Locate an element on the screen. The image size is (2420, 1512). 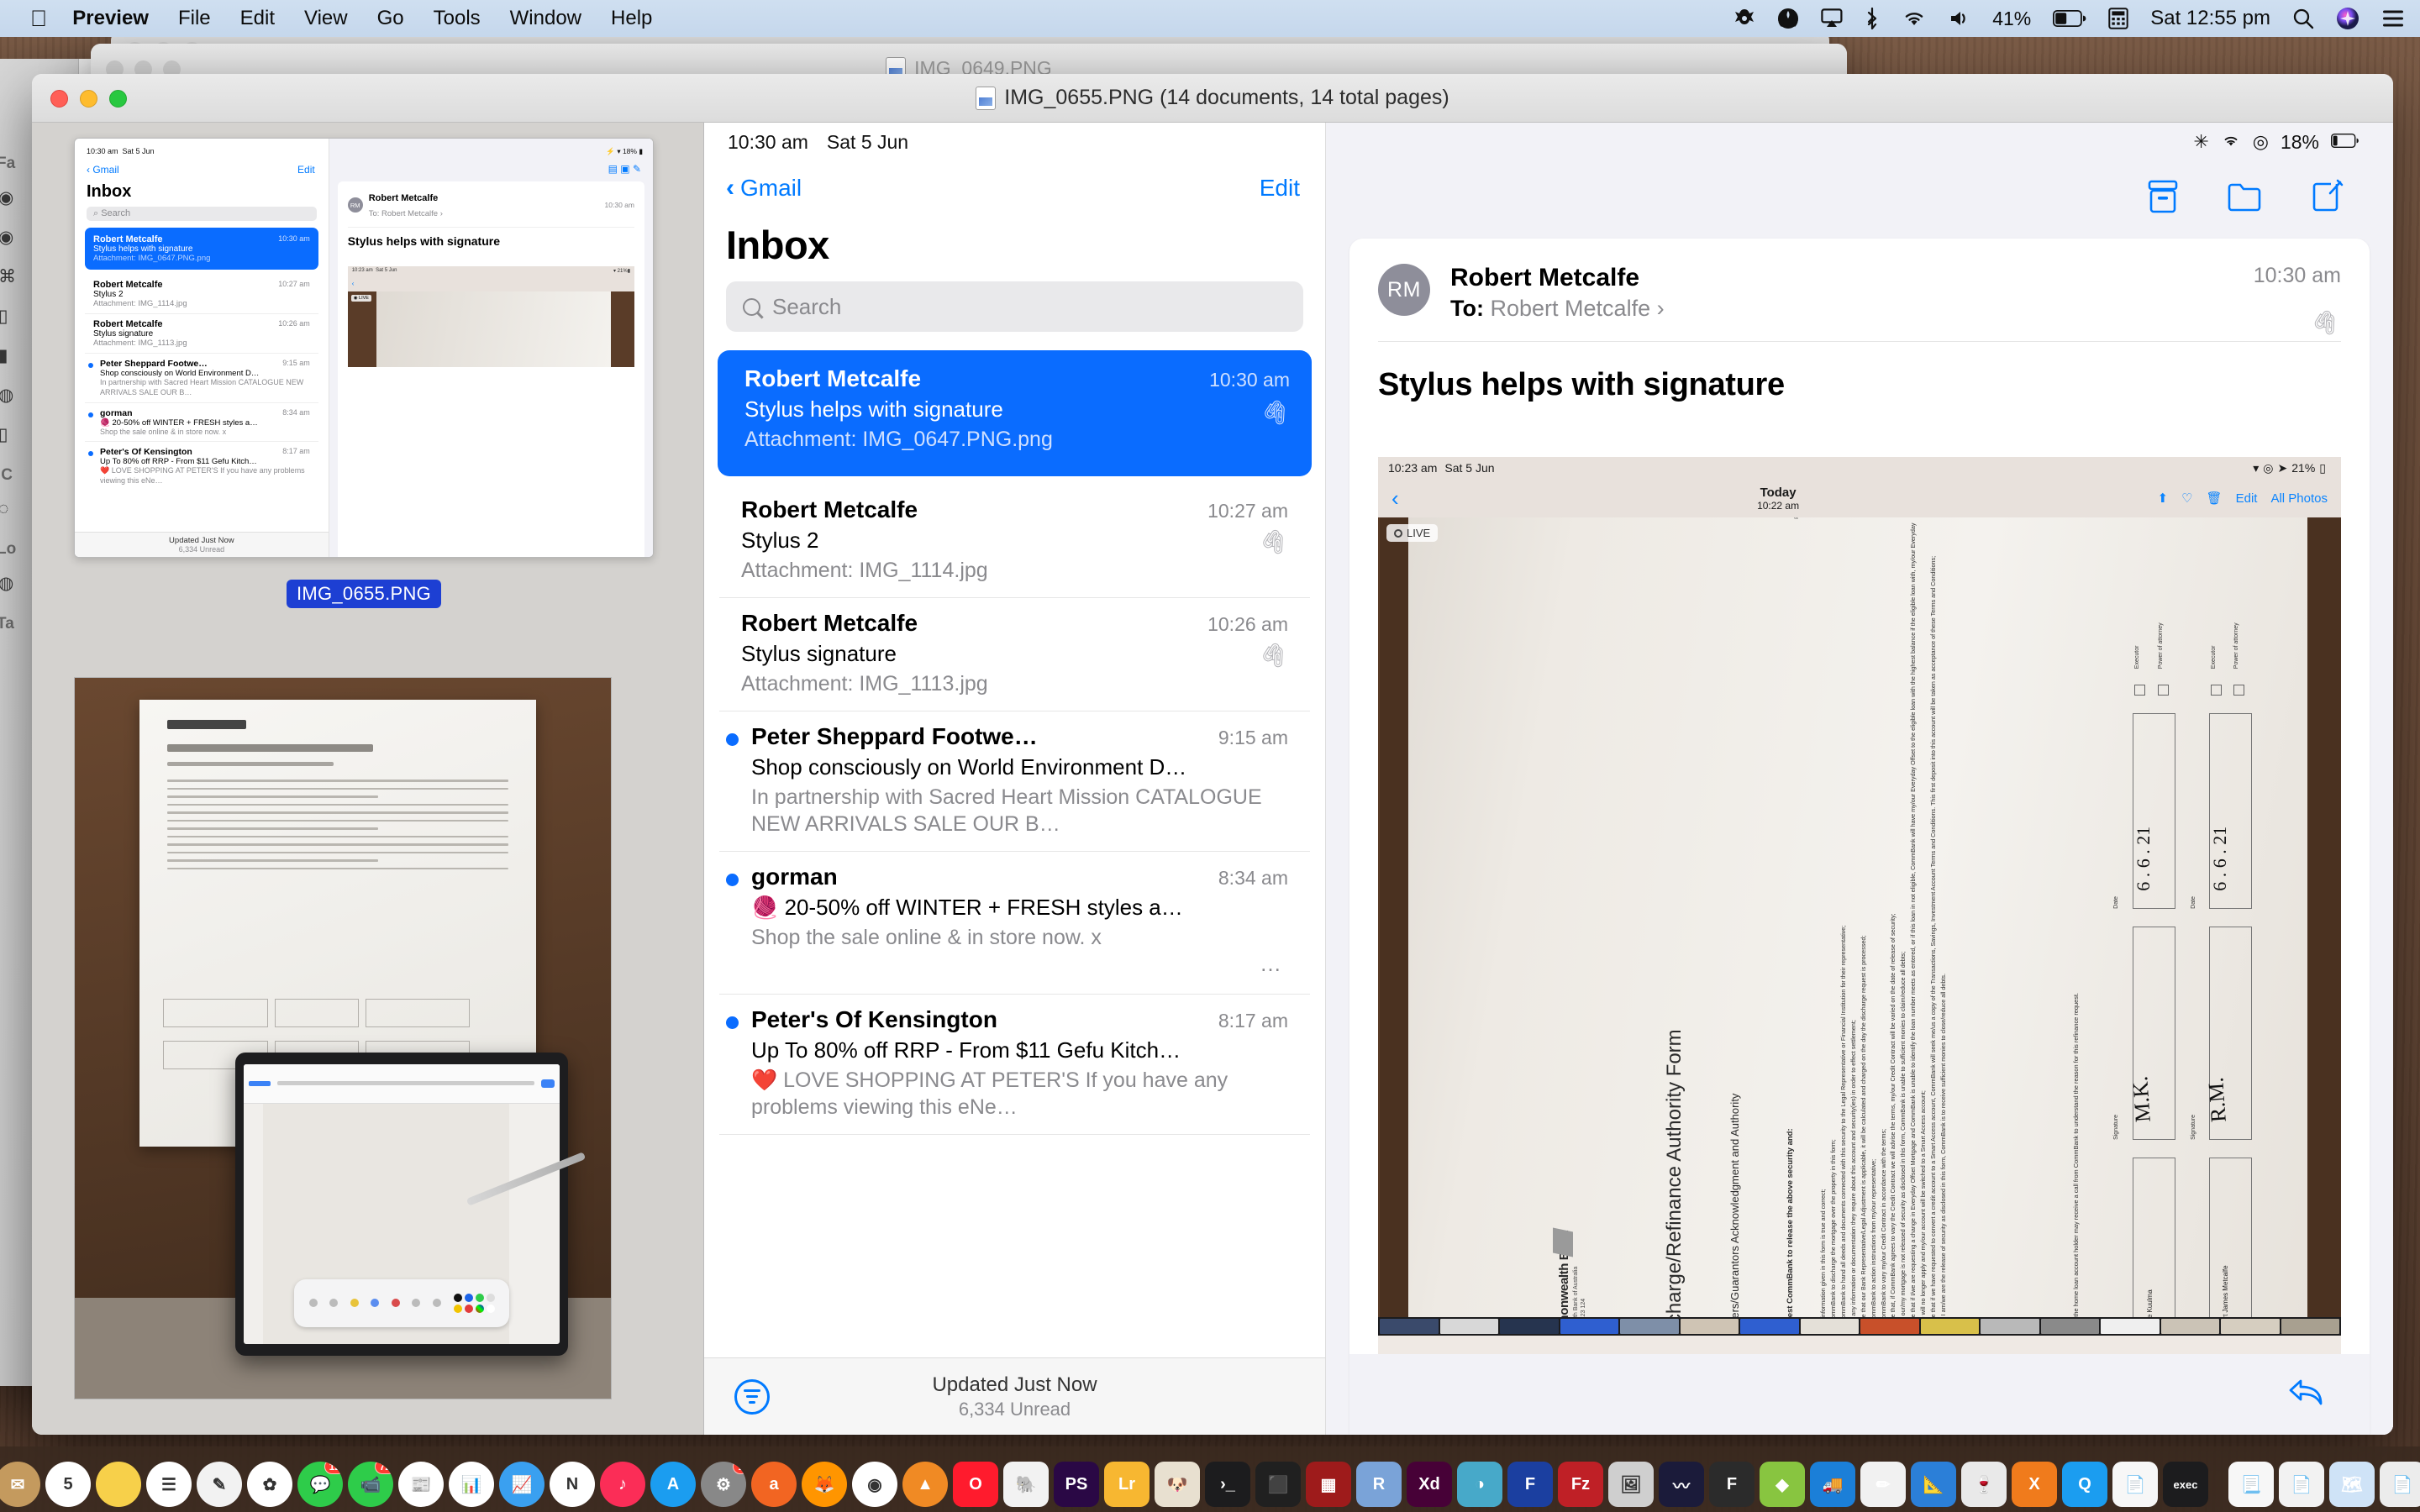
photos-actions: ⬆ ♡ 🗑 Edit All Photos is located at coordinates (2243, 499).